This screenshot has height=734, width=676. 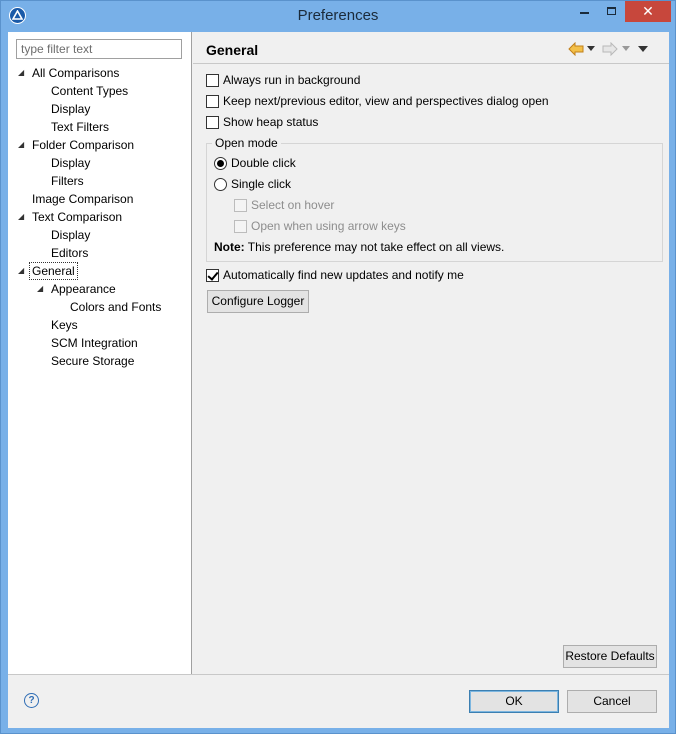 What do you see at coordinates (293, 205) in the screenshot?
I see `select-on-hover-label: Select on hover` at bounding box center [293, 205].